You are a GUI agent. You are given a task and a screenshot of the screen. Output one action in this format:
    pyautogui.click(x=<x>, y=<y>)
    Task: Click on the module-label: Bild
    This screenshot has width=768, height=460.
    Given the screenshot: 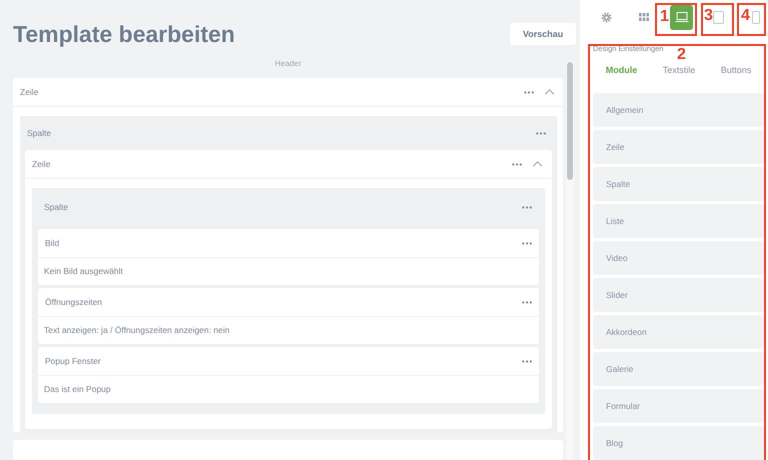 What is the action you would take?
    pyautogui.click(x=52, y=243)
    